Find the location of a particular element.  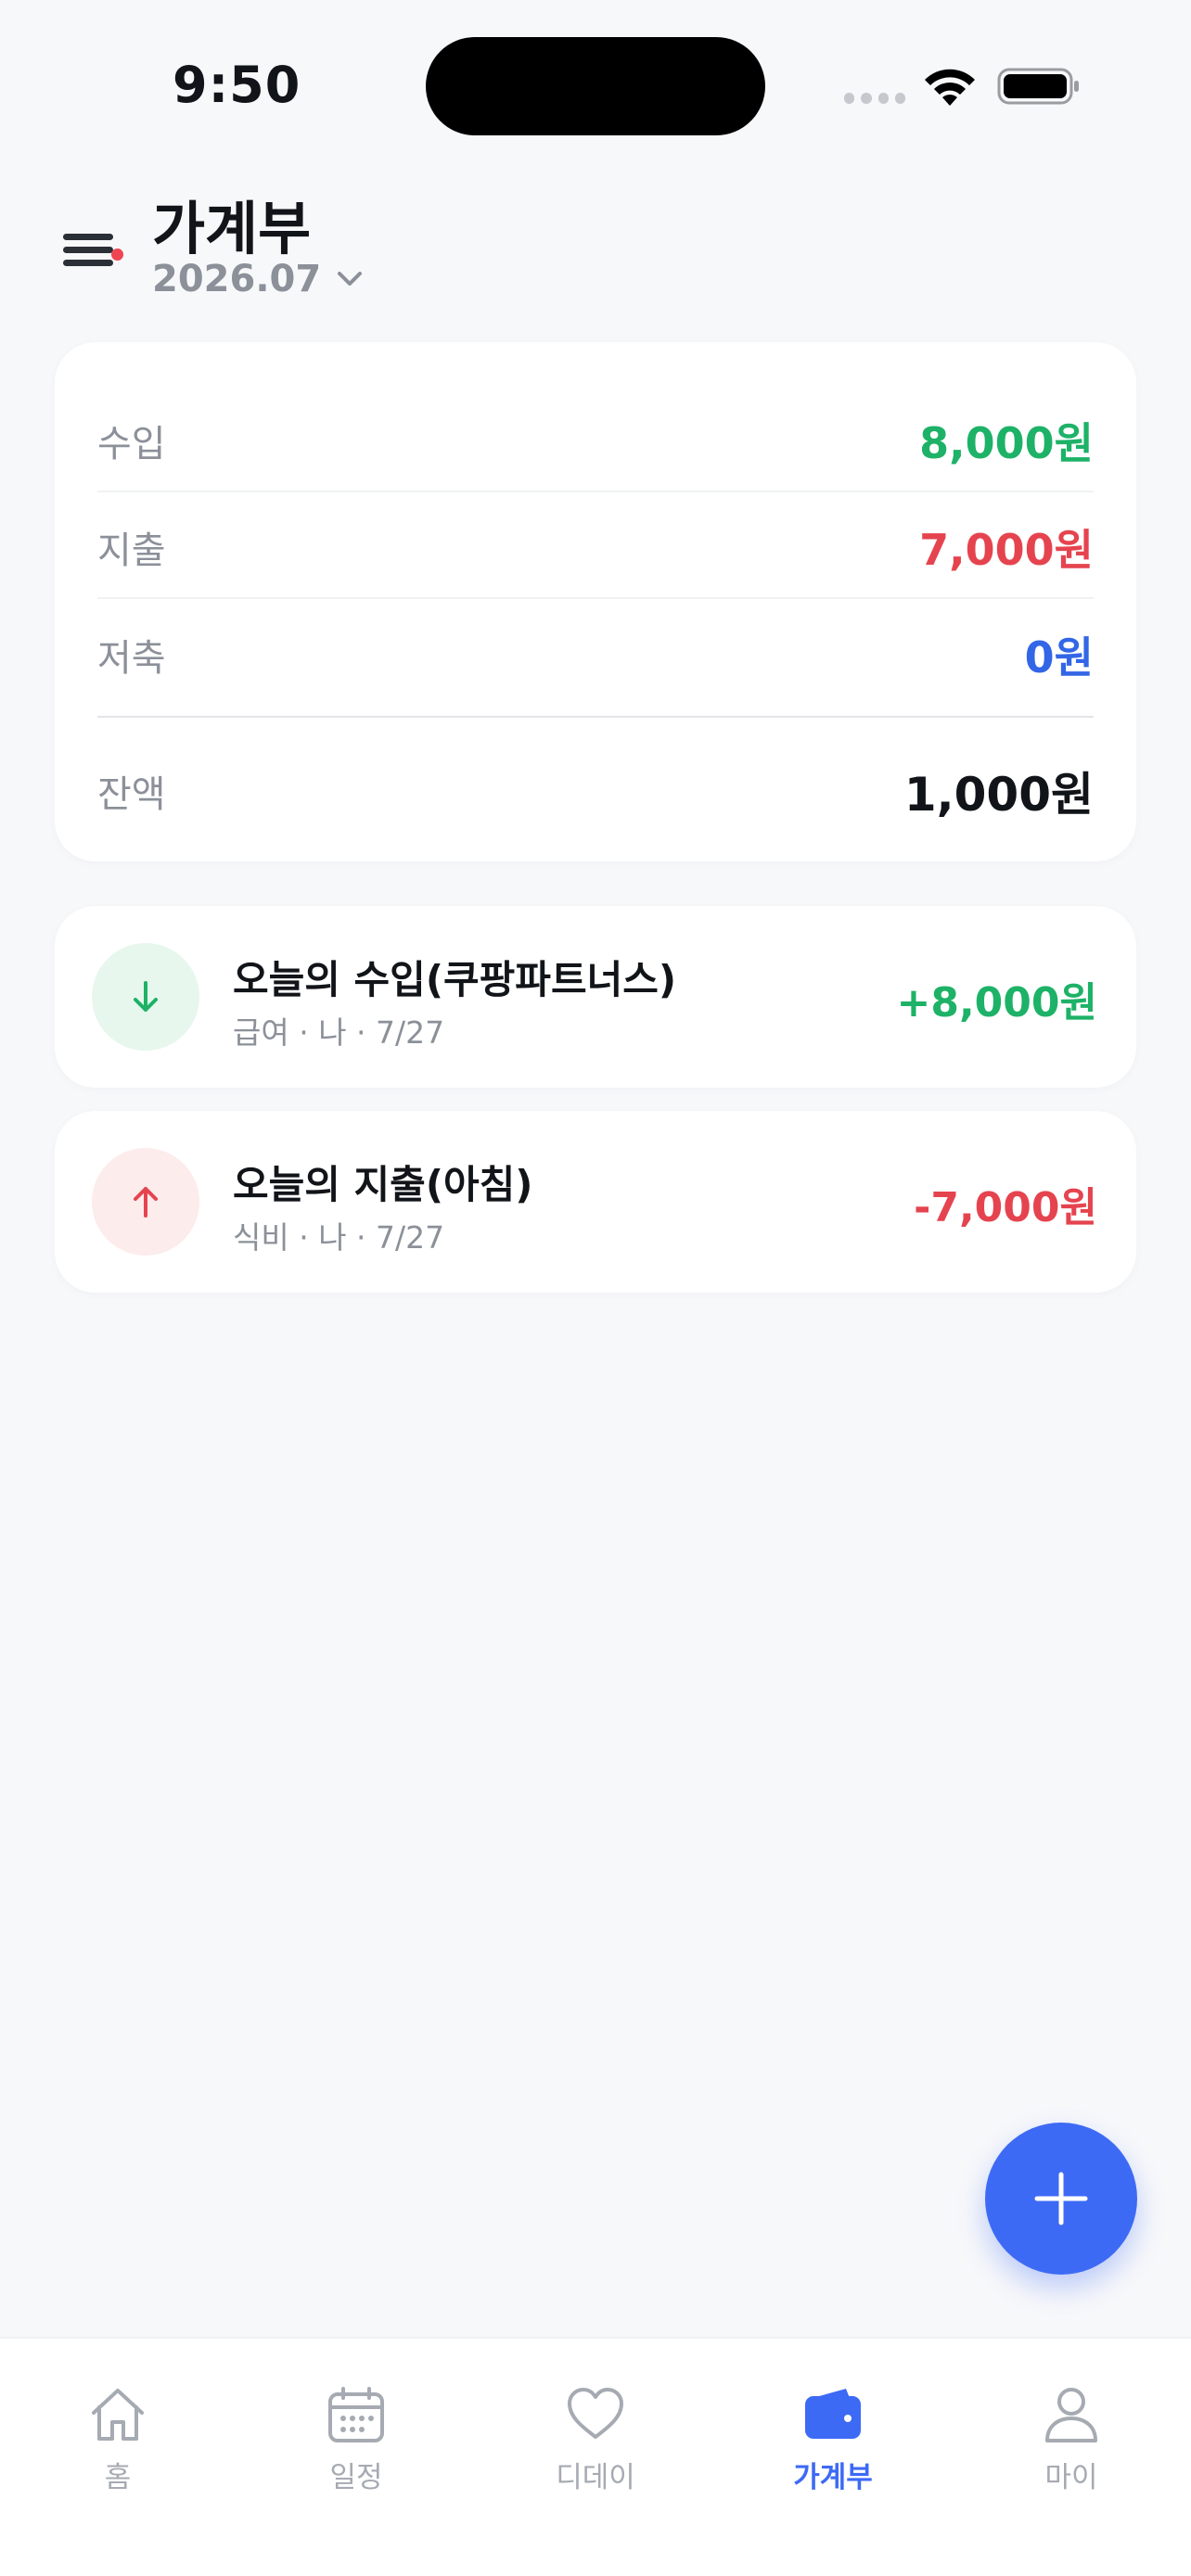

income-icon-circle is located at coordinates (145, 997).